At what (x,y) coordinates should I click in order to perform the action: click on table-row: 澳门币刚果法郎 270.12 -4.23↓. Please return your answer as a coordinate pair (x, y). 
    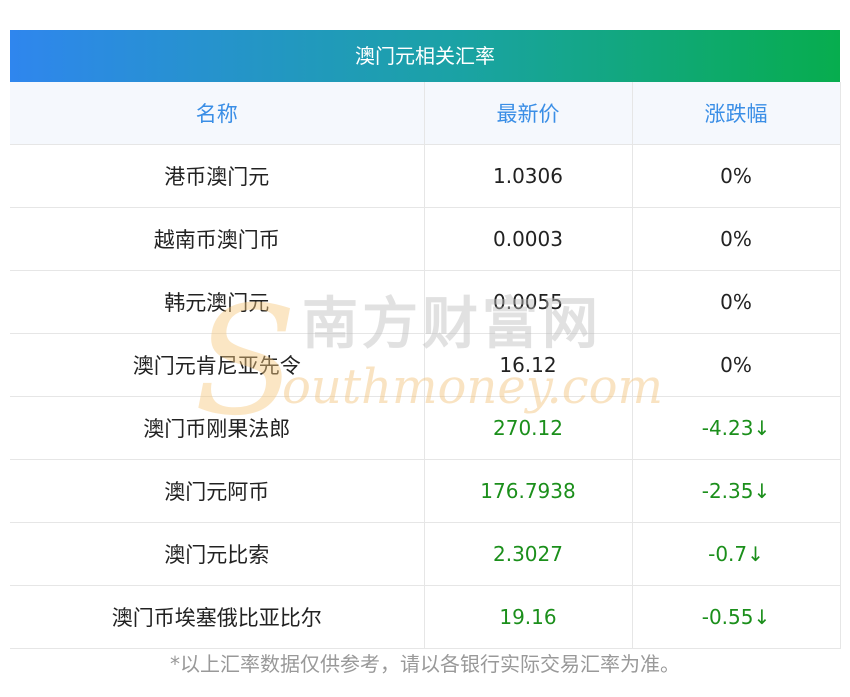
    Looking at the image, I should click on (425, 428).